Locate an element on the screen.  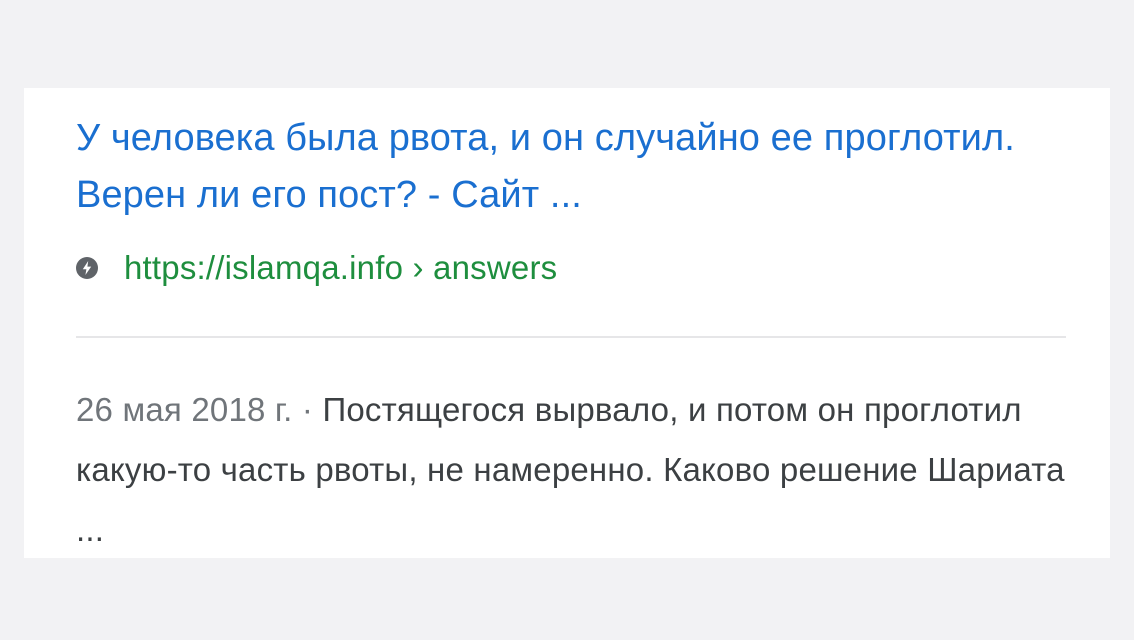
bottom-background is located at coordinates (567, 599).